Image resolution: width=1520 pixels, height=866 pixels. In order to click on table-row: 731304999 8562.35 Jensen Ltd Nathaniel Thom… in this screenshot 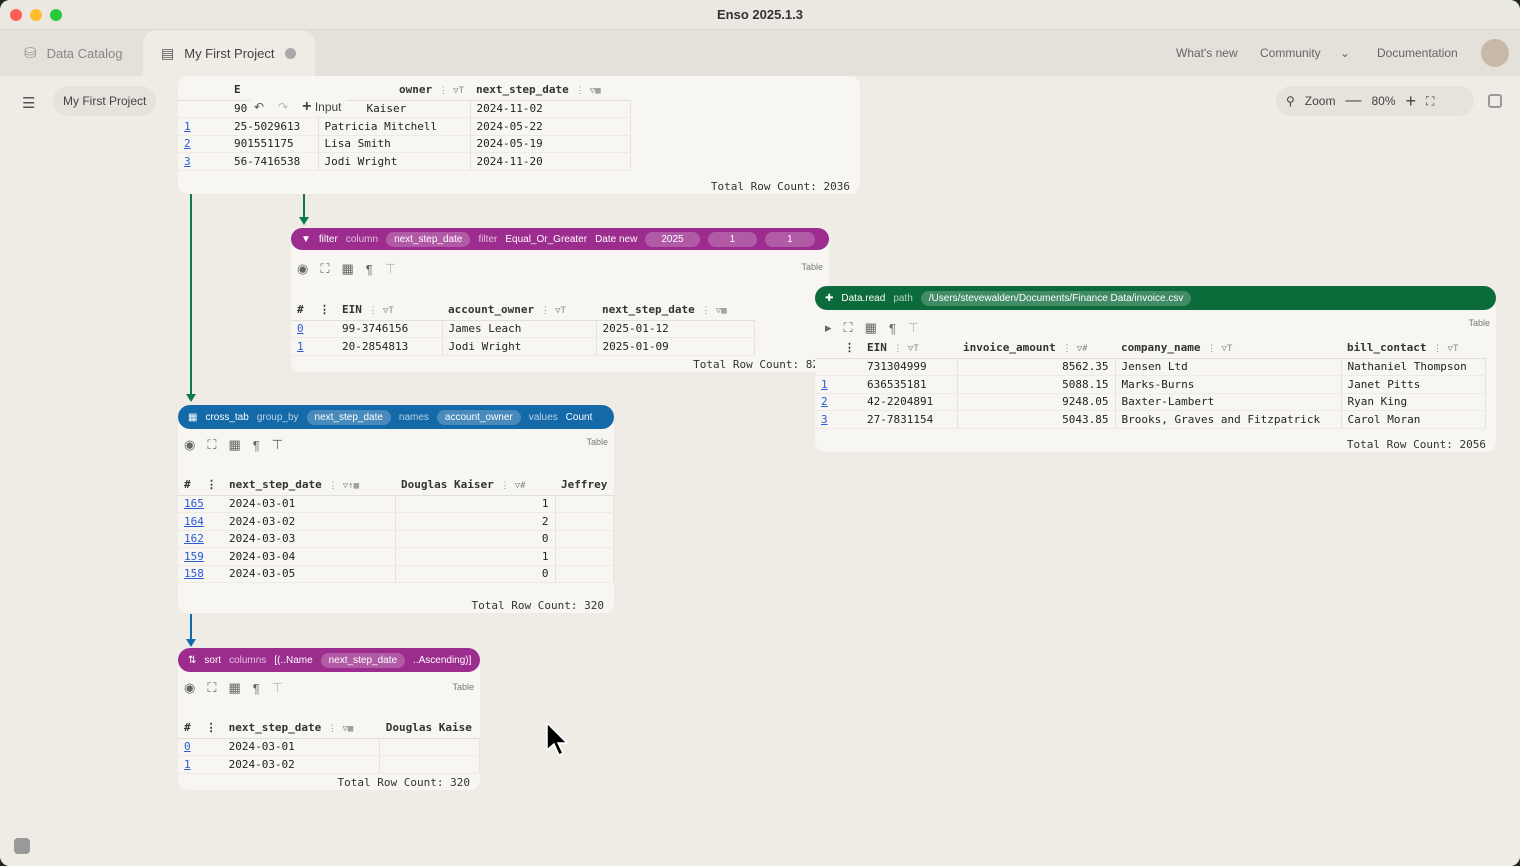, I will do `click(1150, 367)`.